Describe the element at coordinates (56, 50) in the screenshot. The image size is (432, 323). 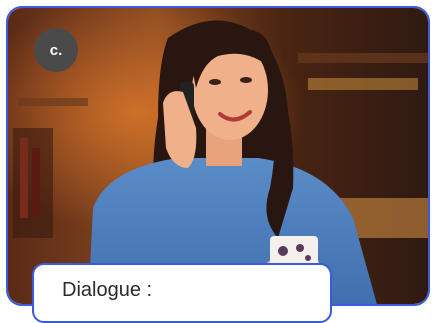
I see `step-badge: c.` at that location.